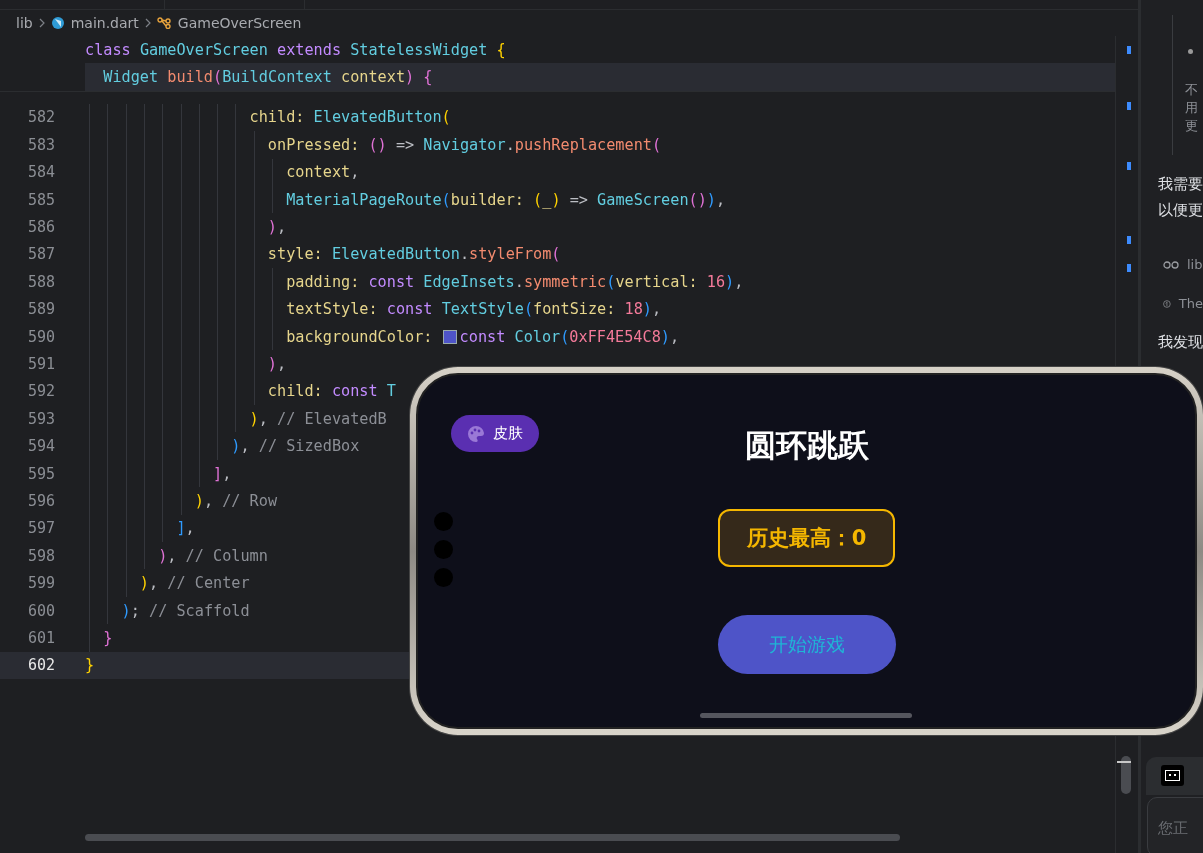 The image size is (1203, 853). I want to click on line-number: 591, so click(41, 364).